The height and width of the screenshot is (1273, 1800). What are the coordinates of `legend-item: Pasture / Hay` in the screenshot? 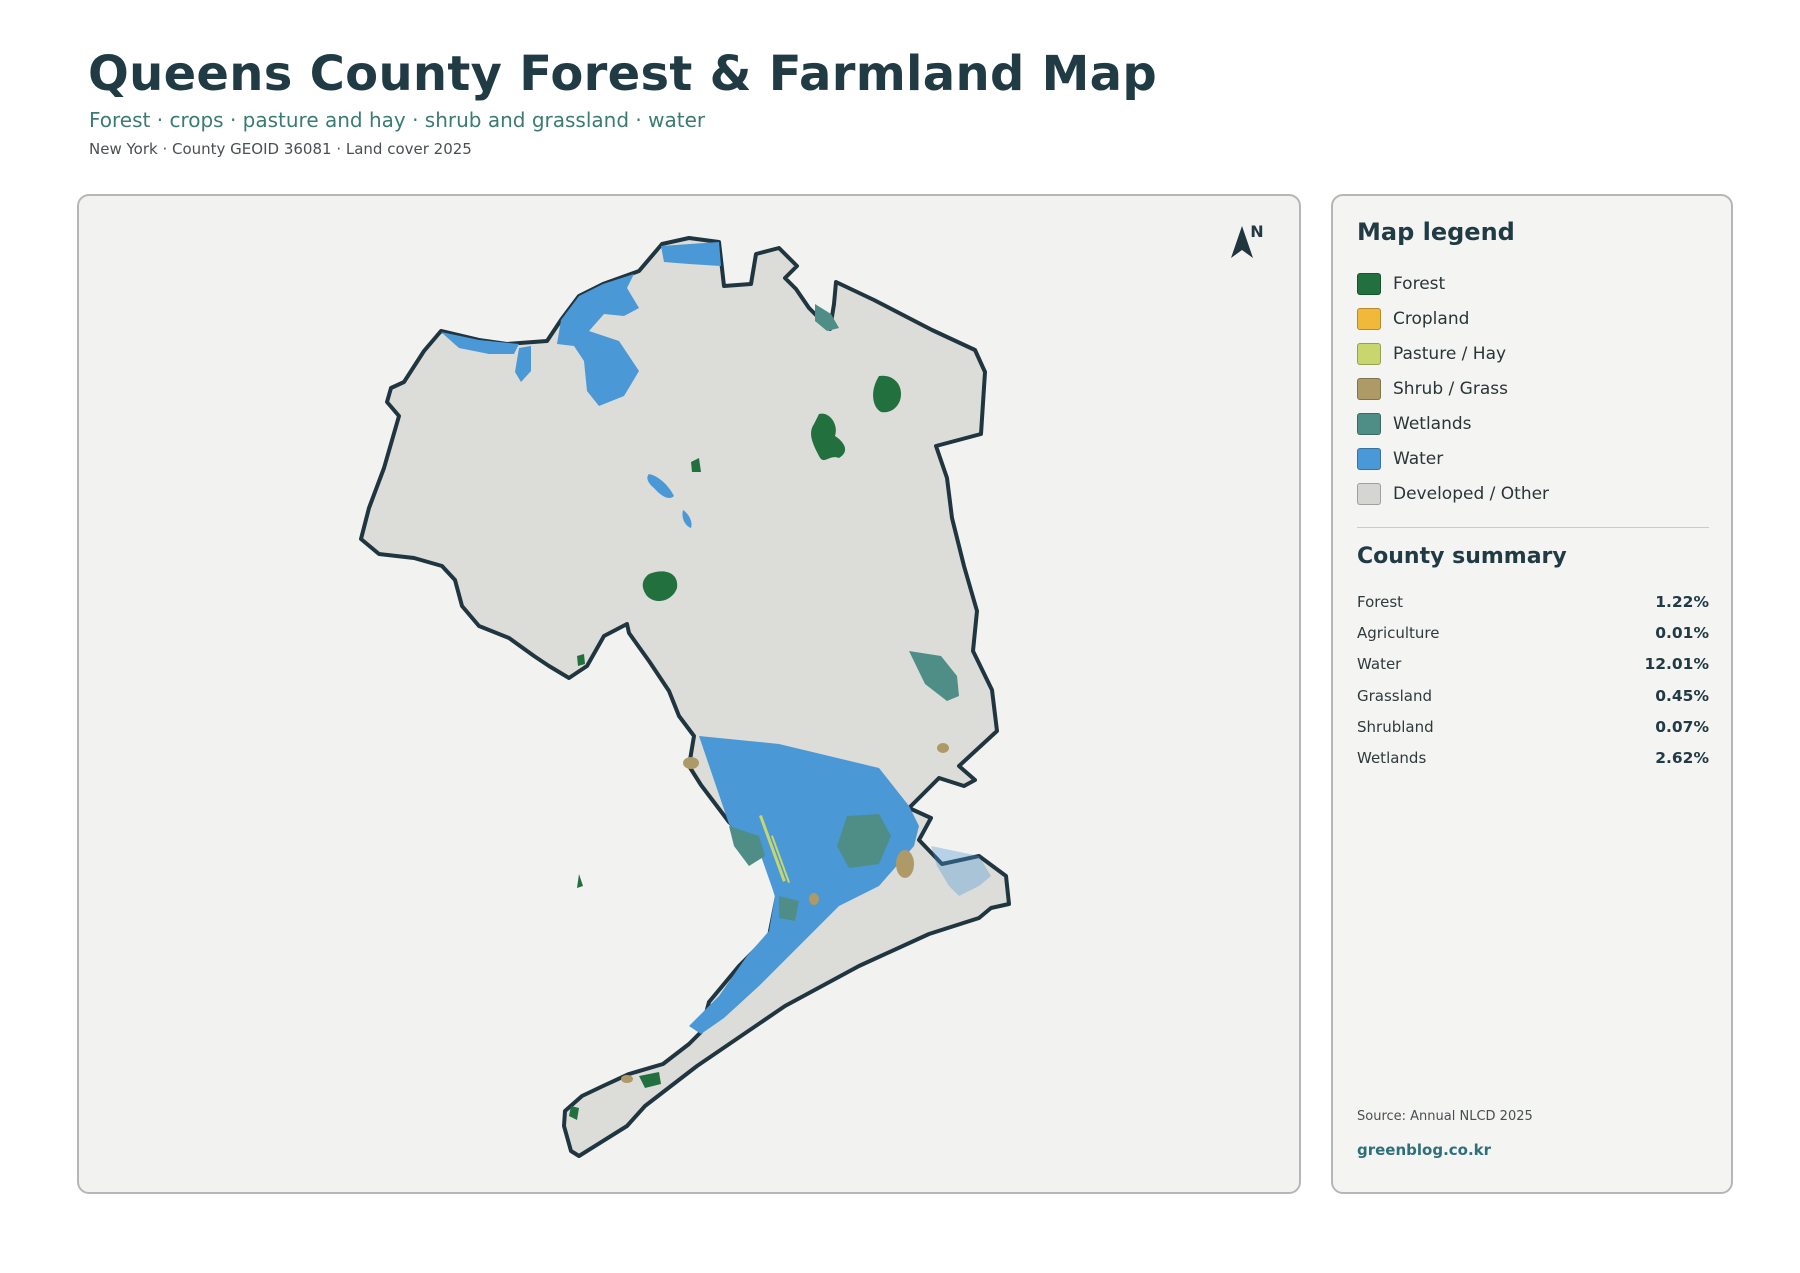 It's located at (1537, 353).